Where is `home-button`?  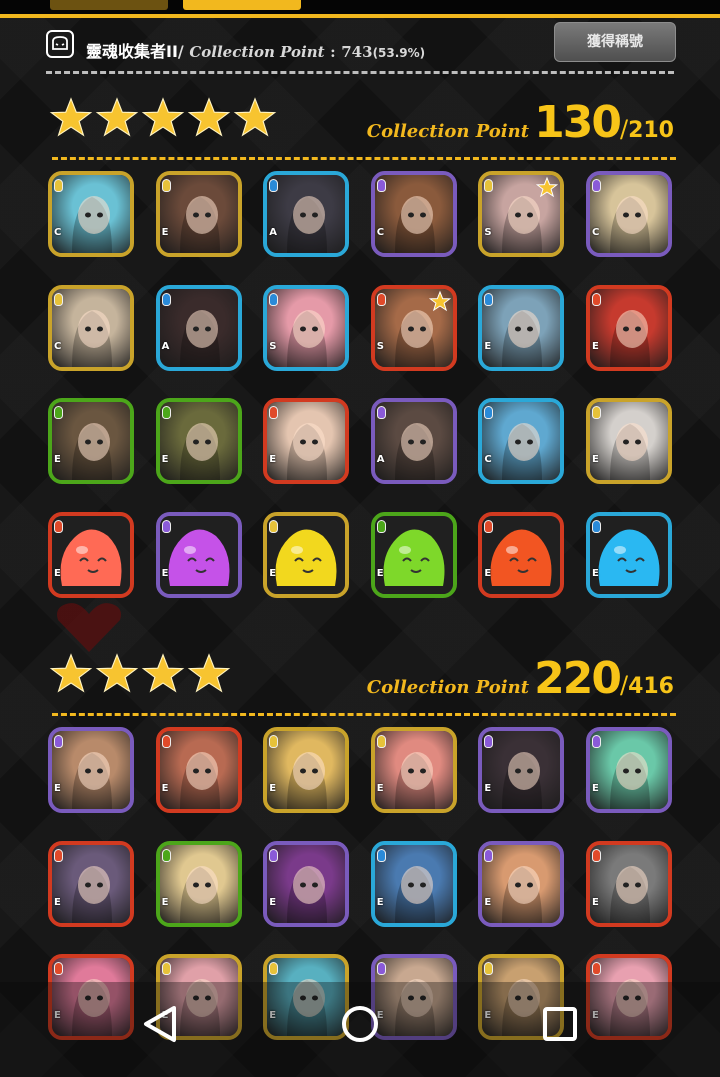
home-button is located at coordinates (360, 1024).